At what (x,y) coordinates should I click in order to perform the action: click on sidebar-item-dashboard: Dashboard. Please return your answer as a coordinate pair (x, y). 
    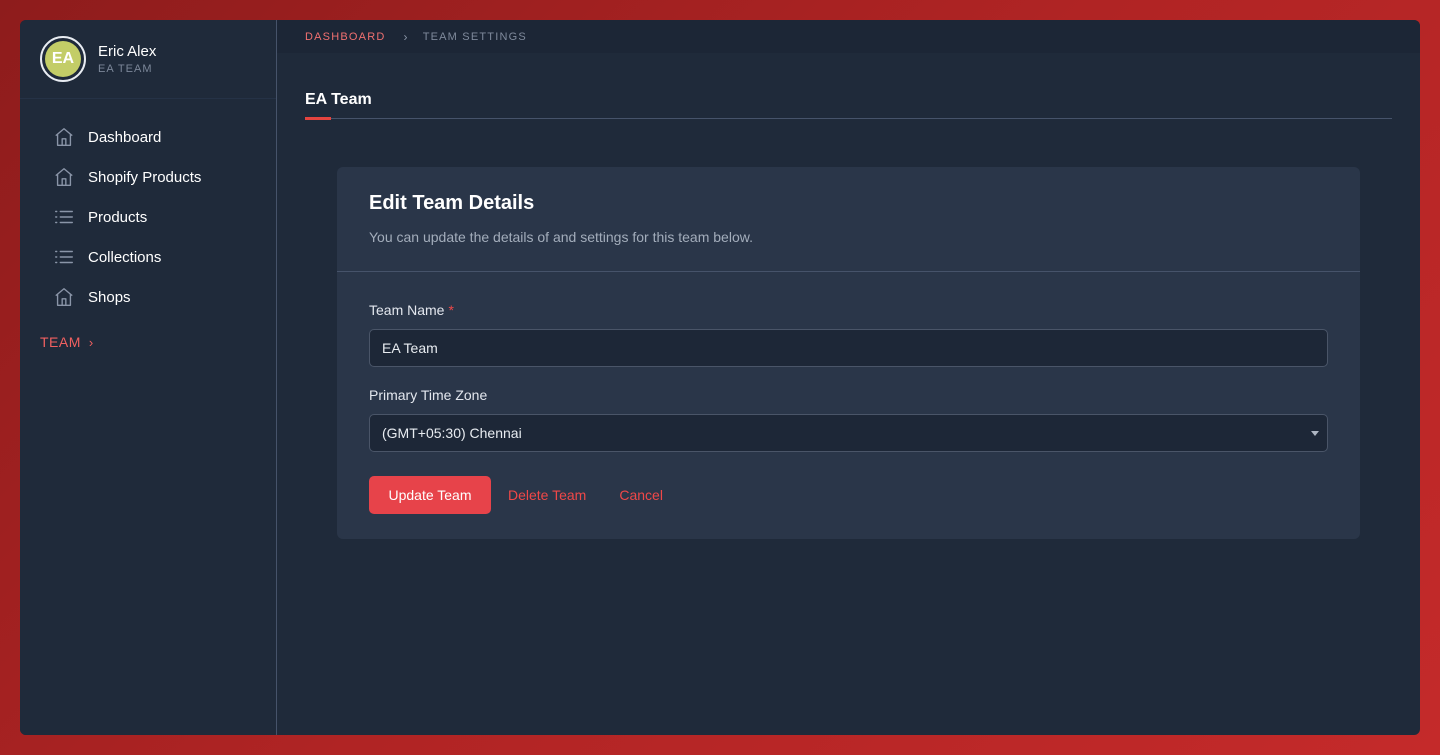
    Looking at the image, I should click on (148, 137).